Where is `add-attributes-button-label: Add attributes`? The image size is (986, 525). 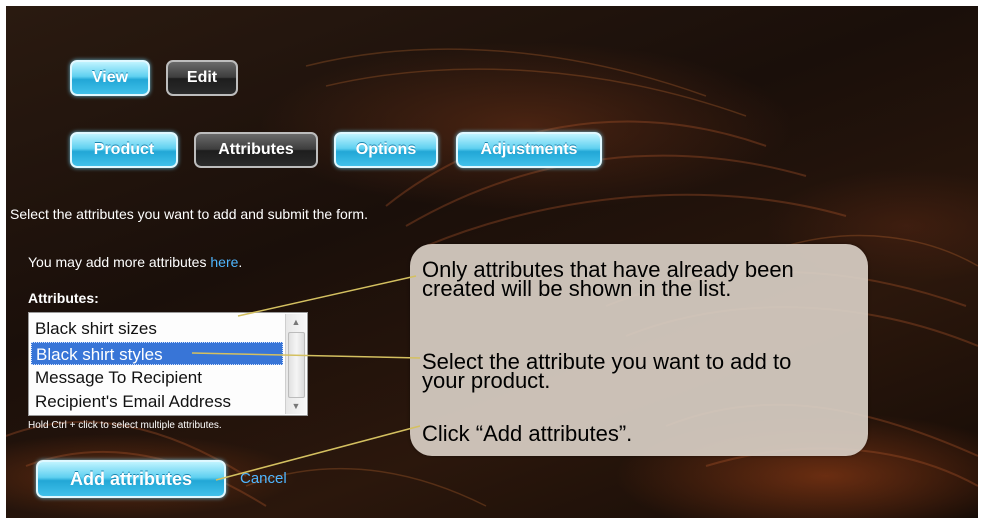
add-attributes-button-label: Add attributes is located at coordinates (130, 478).